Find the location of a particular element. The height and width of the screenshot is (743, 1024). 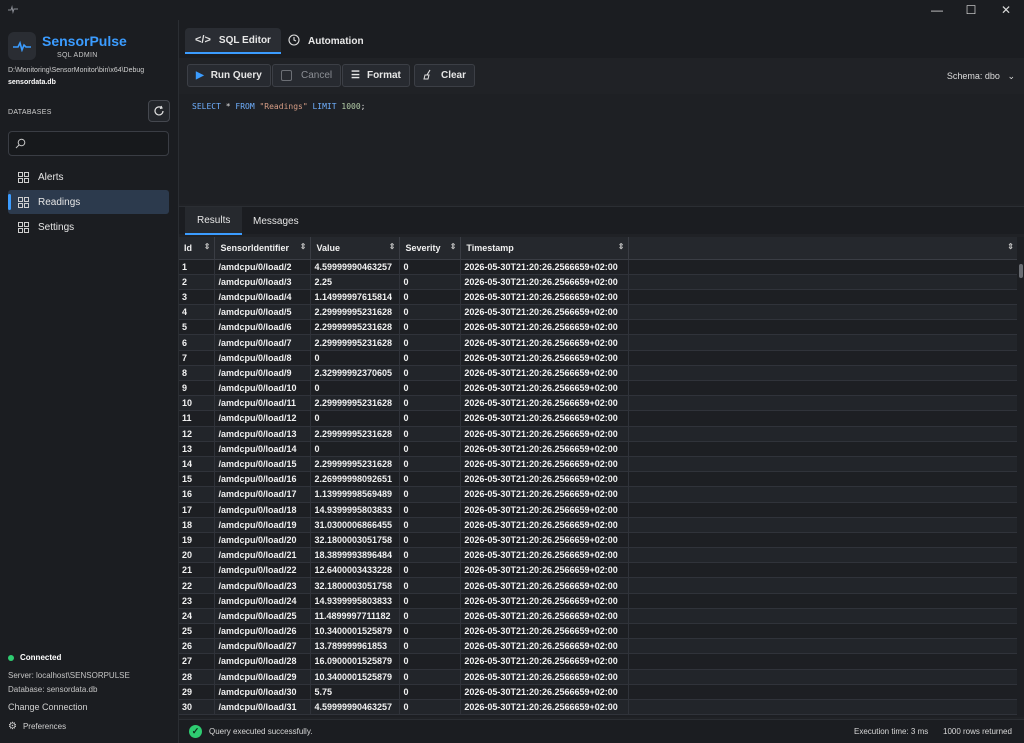

table-cell: /amdcpu/0/load/30 is located at coordinates (263, 692).